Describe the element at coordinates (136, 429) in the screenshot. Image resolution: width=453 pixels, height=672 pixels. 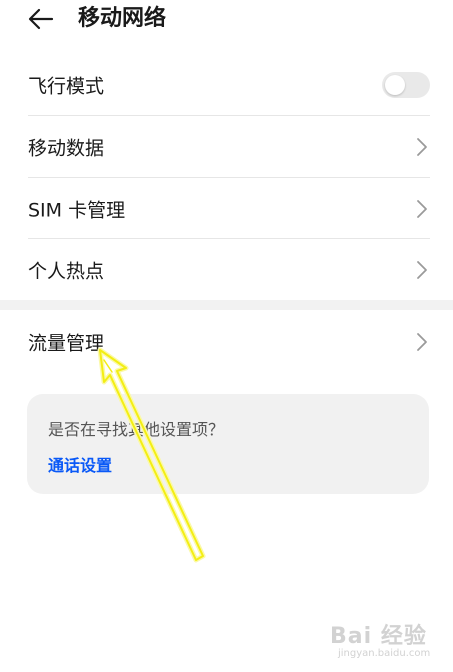
I see `suggestion-question: 是否在寻找其他设置项？` at that location.